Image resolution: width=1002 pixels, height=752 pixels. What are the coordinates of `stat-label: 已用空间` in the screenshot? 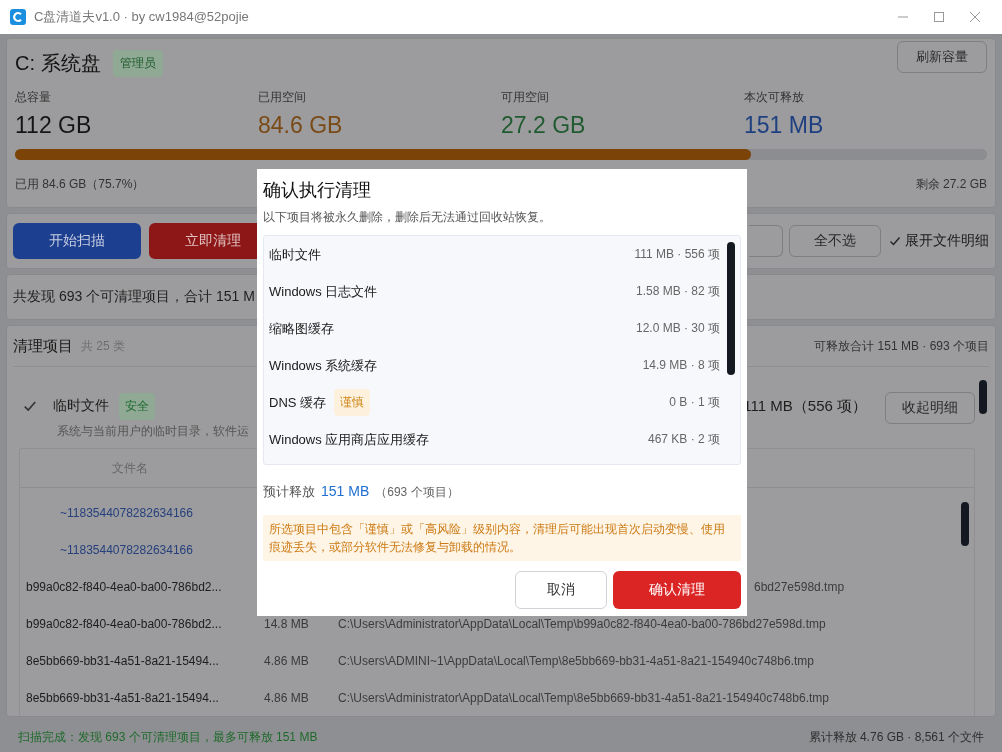 It's located at (282, 97).